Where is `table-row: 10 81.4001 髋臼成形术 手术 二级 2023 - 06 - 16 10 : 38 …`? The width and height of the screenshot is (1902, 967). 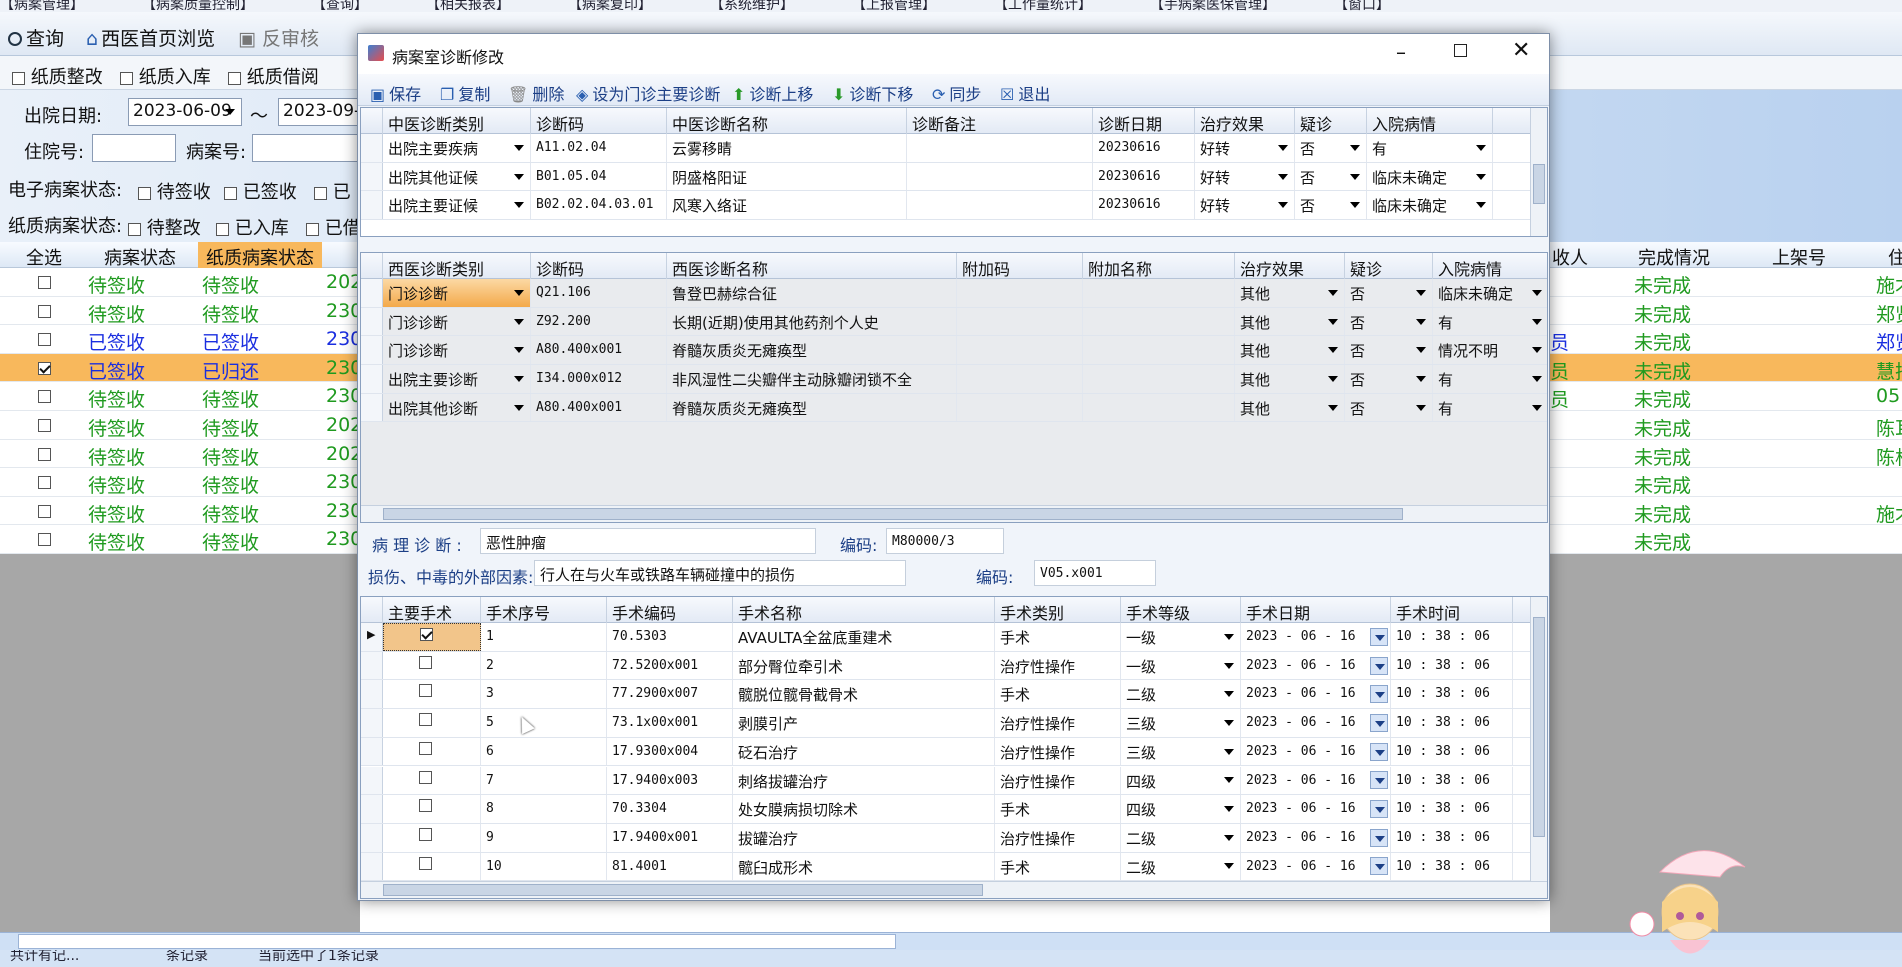
table-row: 10 81.4001 髋臼成形术 手术 二级 2023 - 06 - 16 10 : 38 … is located at coordinates (954, 867).